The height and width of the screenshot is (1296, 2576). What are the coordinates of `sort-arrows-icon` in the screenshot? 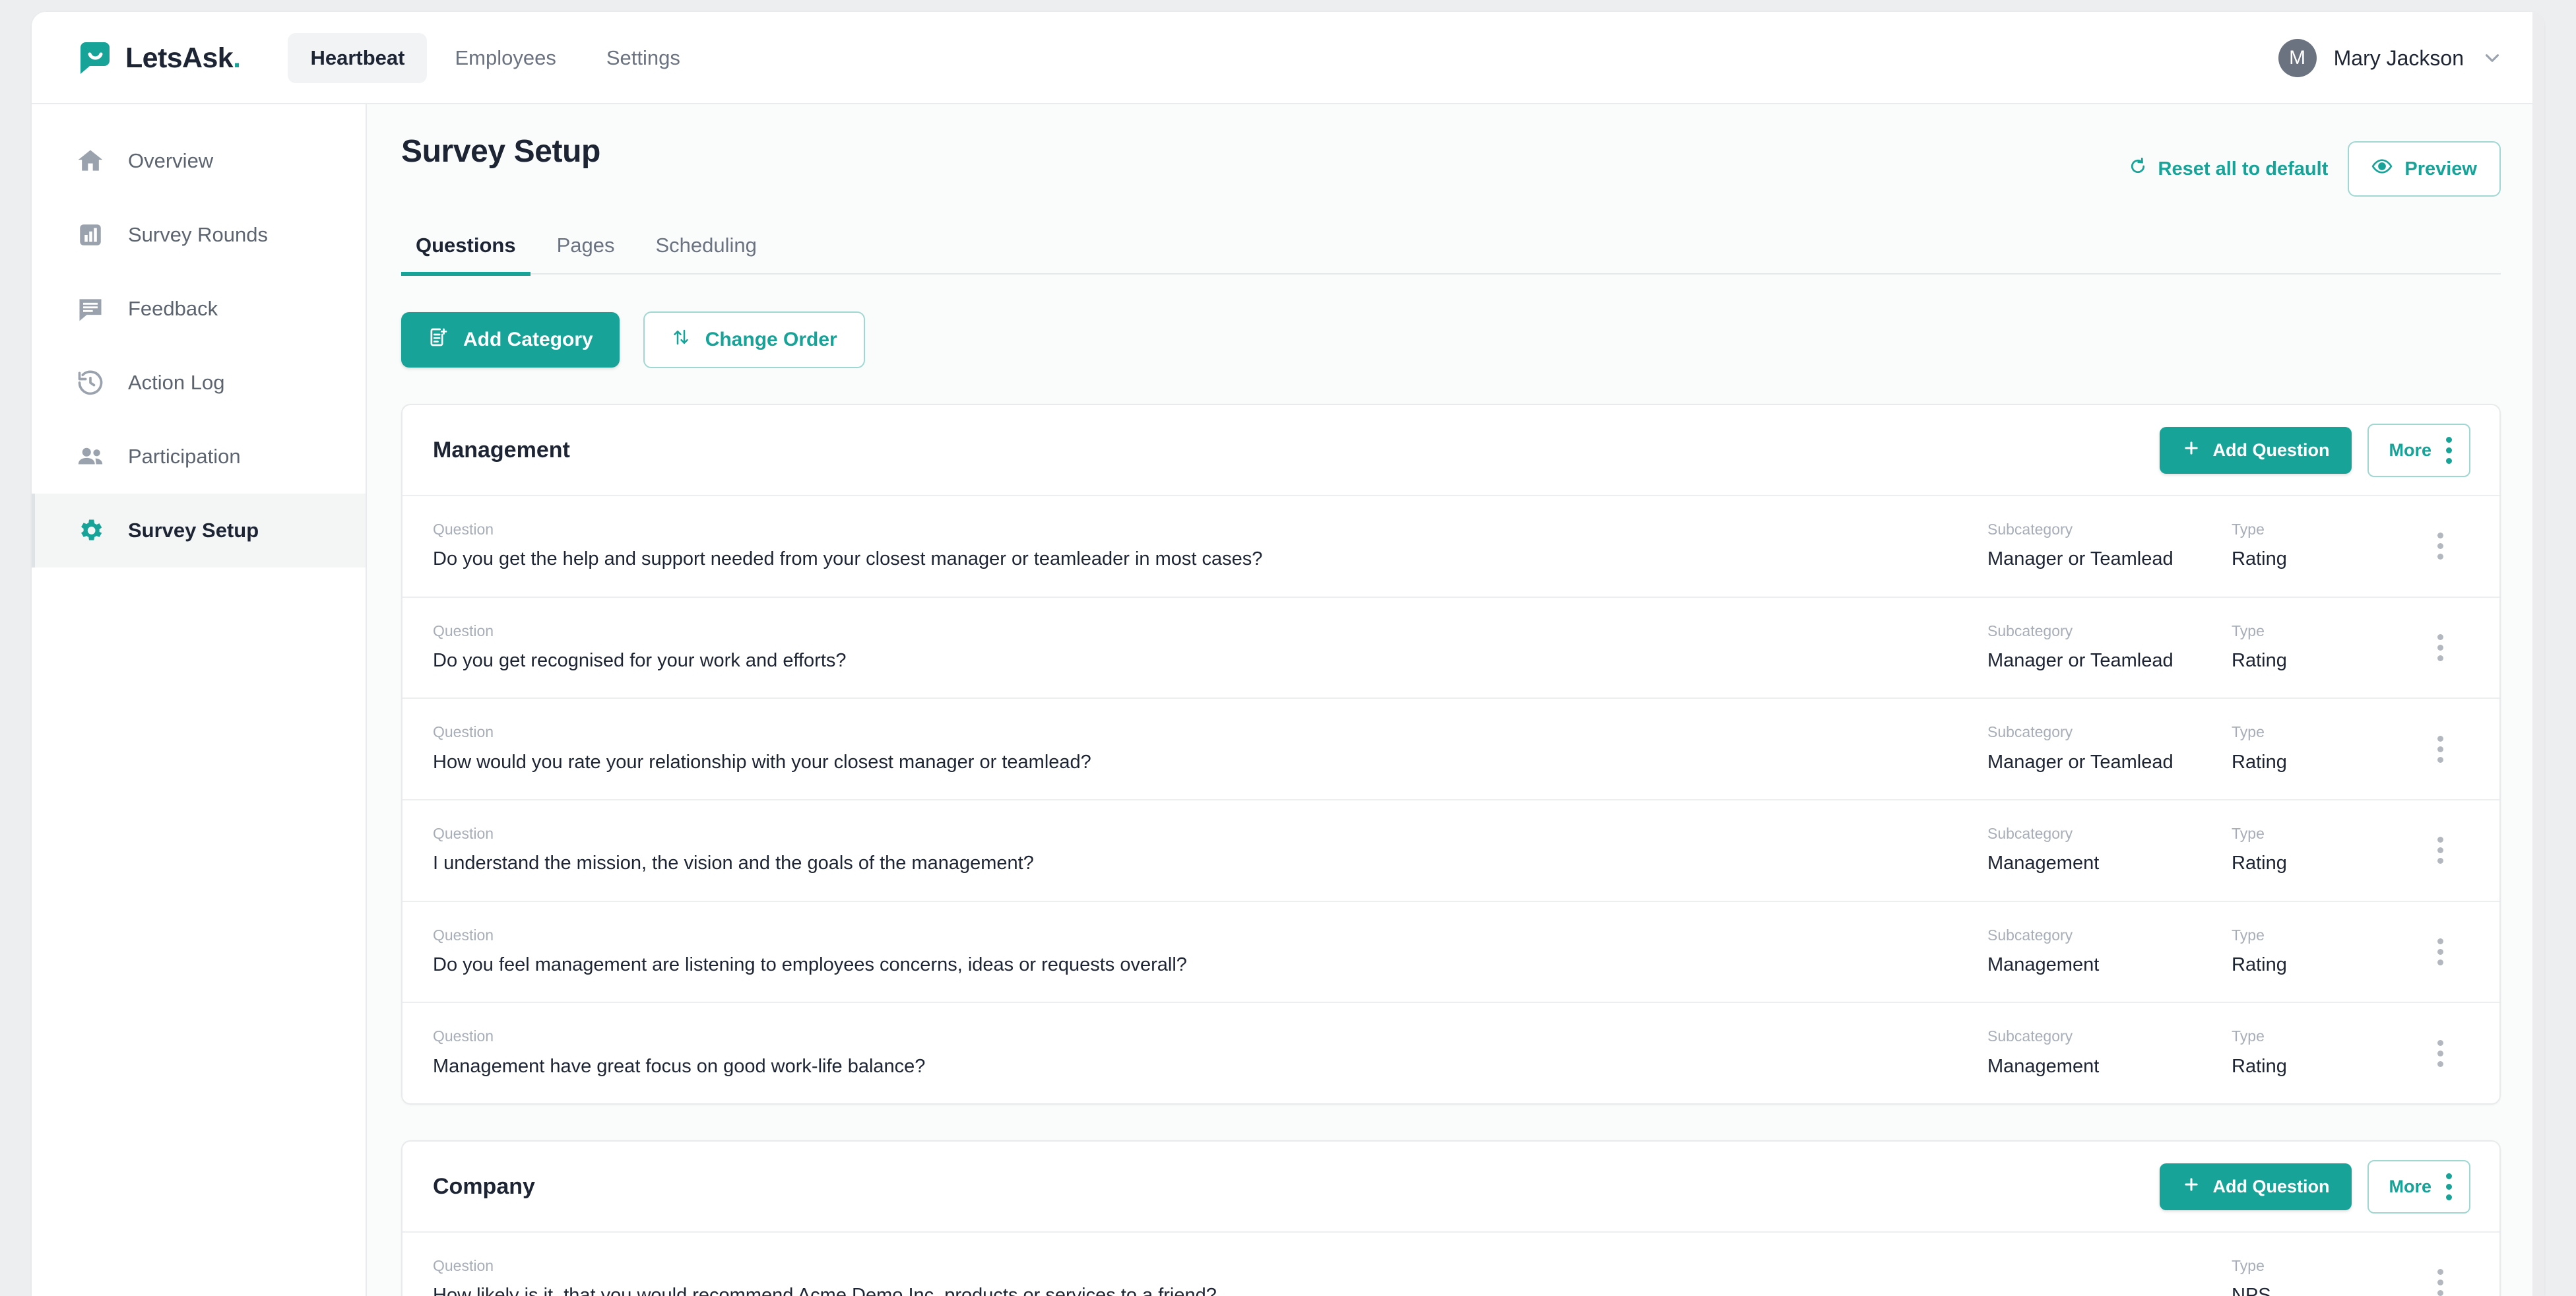 It's located at (681, 339).